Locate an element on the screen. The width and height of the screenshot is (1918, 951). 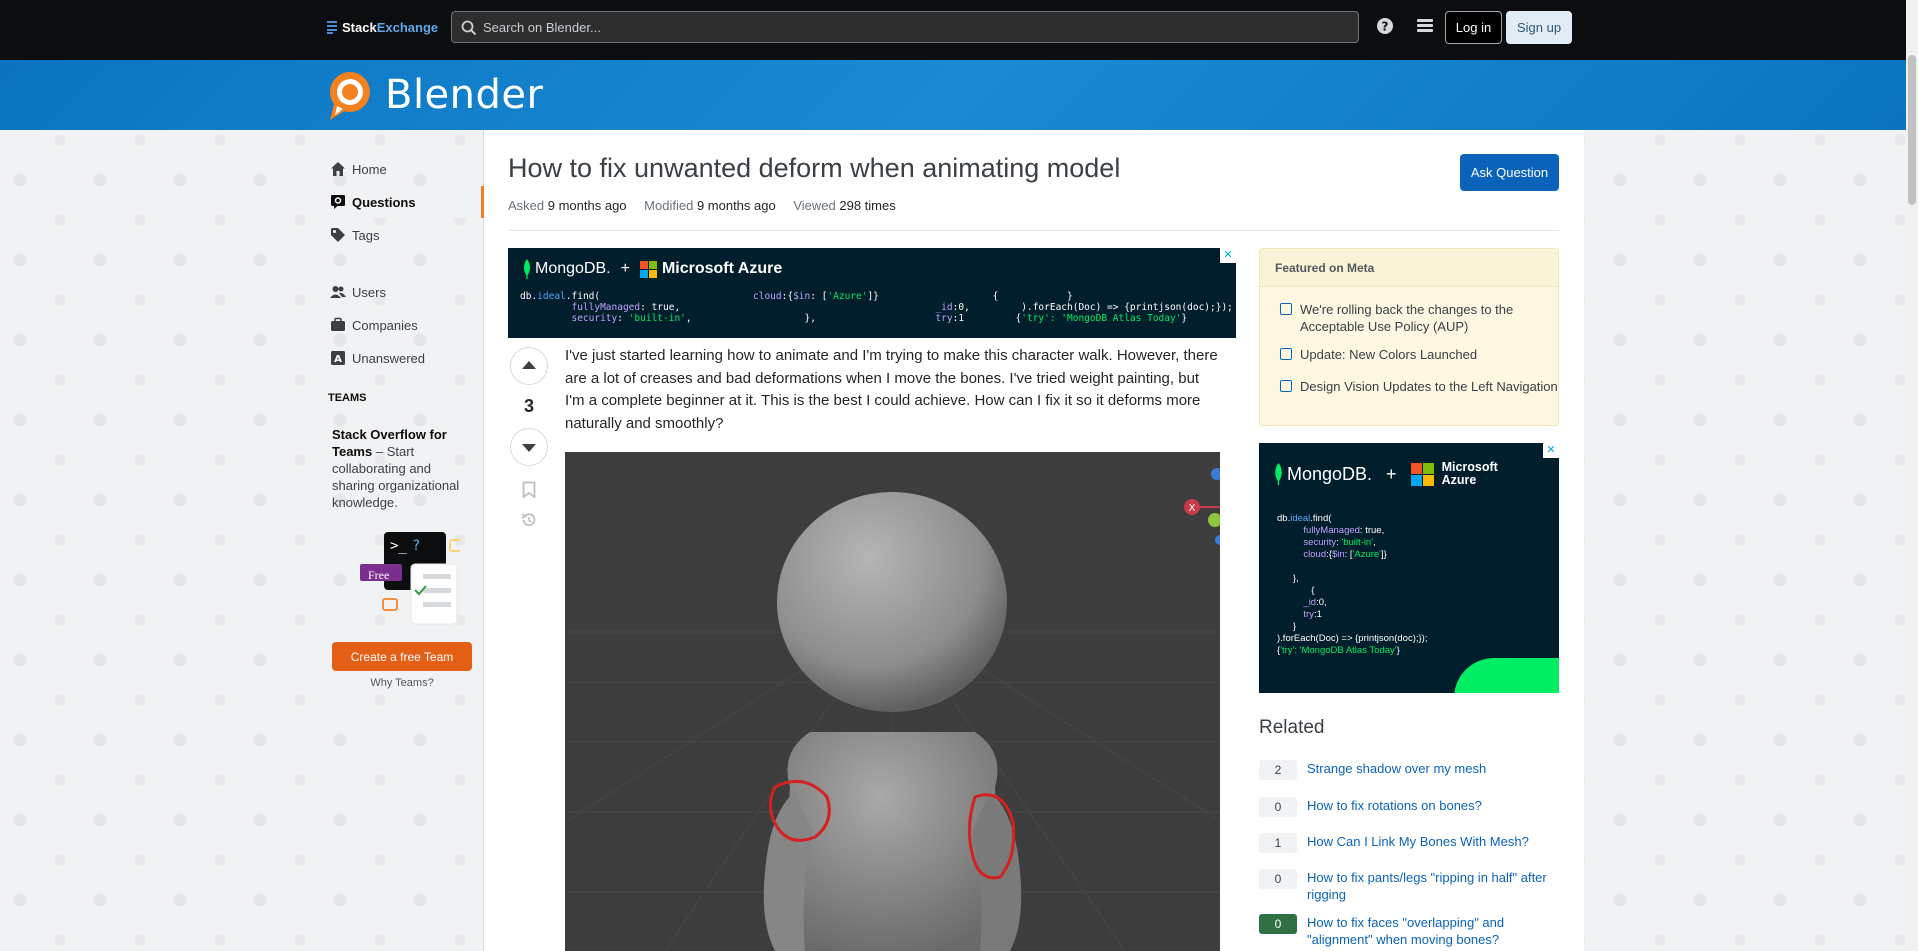
related-link: How Can I Link My Bones With Mesh? is located at coordinates (1418, 843).